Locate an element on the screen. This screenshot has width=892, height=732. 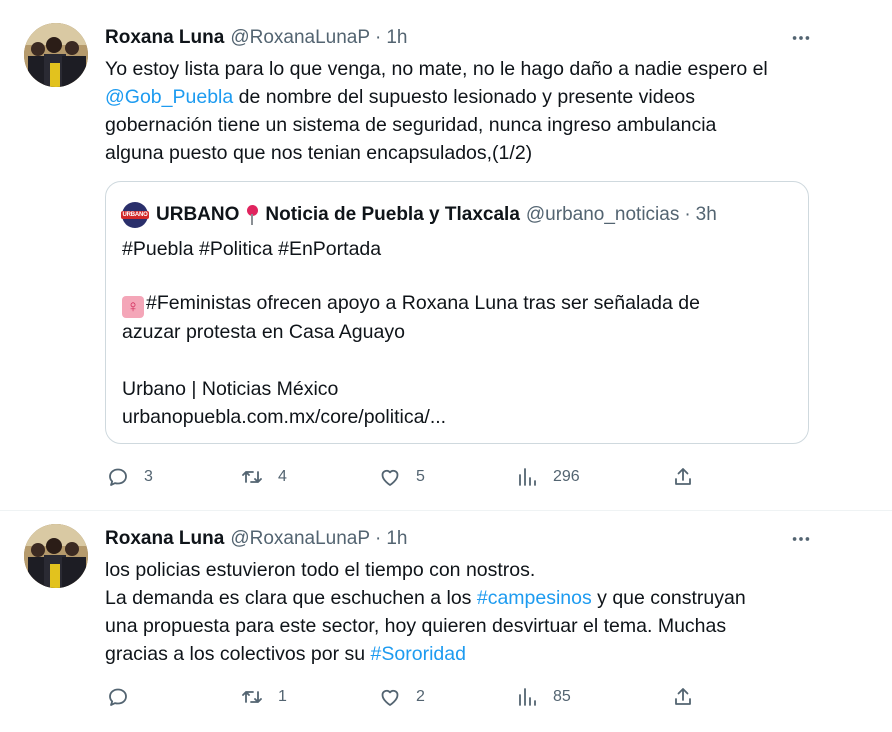
tweet-actions: 1 2 85 is located at coordinates (406, 697).